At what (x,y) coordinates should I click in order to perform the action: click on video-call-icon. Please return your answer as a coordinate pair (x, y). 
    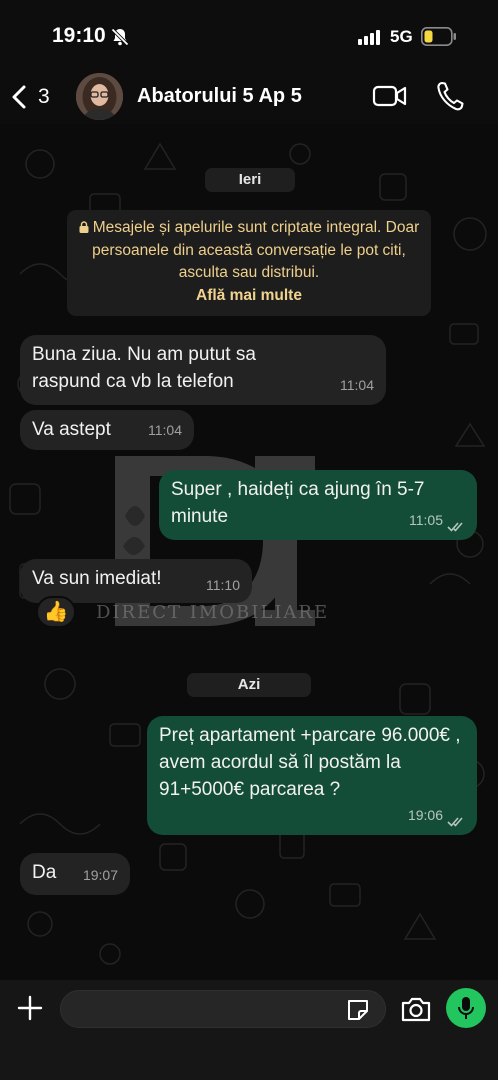
    Looking at the image, I should click on (390, 96).